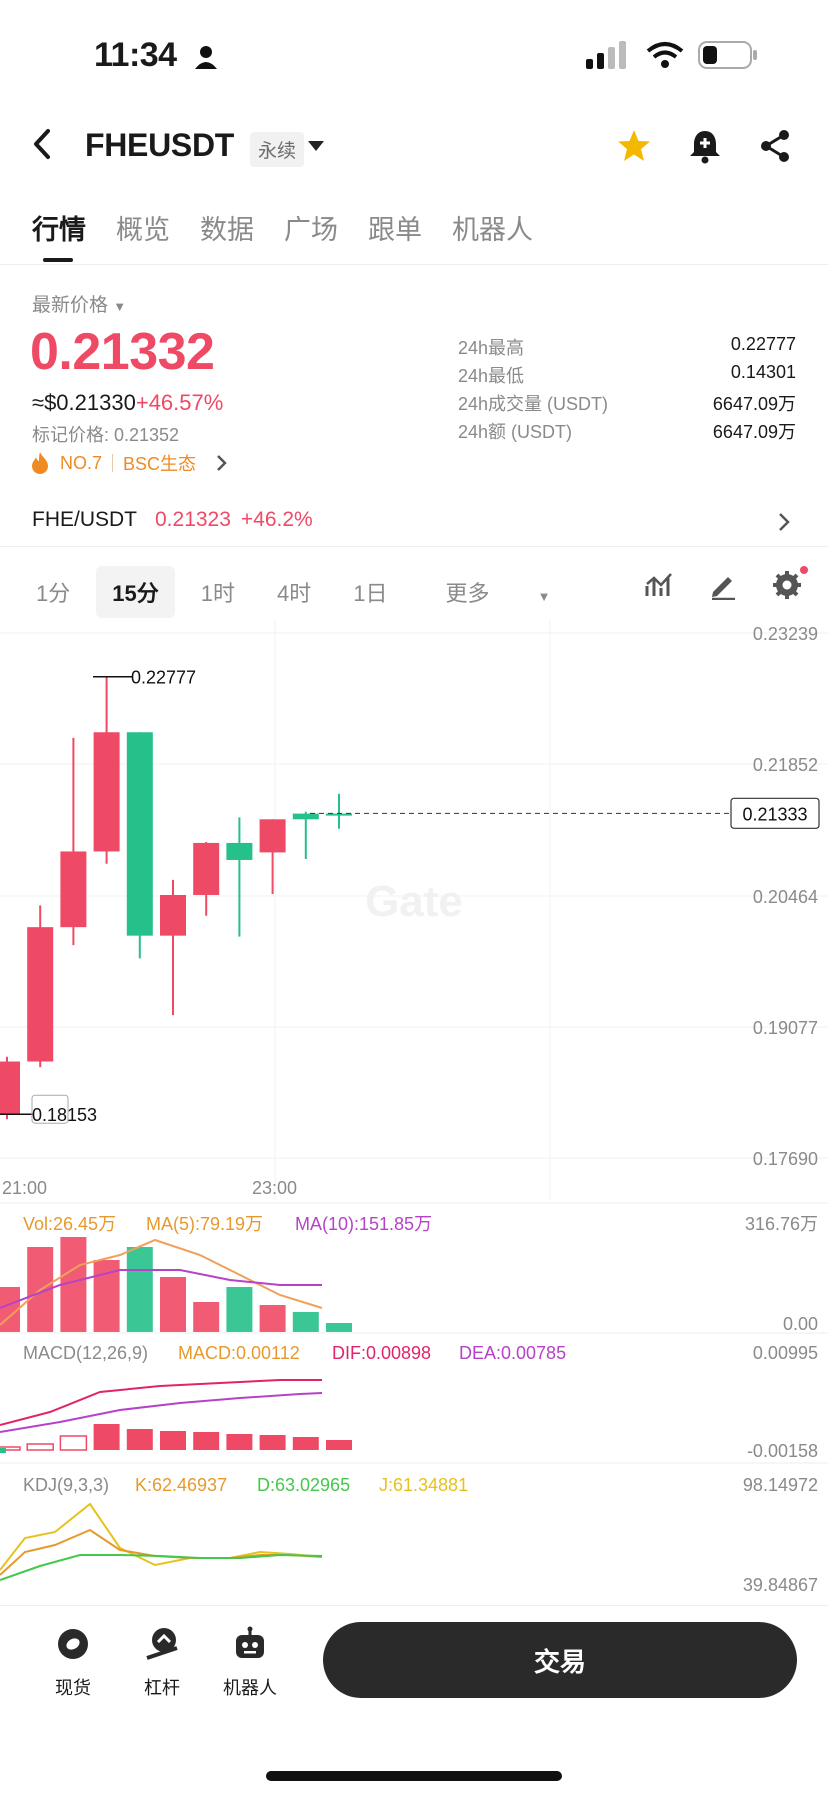 This screenshot has height=1795, width=828. Describe the element at coordinates (782, 1451) in the screenshot. I see `macd-min-label: -0.00158` at that location.